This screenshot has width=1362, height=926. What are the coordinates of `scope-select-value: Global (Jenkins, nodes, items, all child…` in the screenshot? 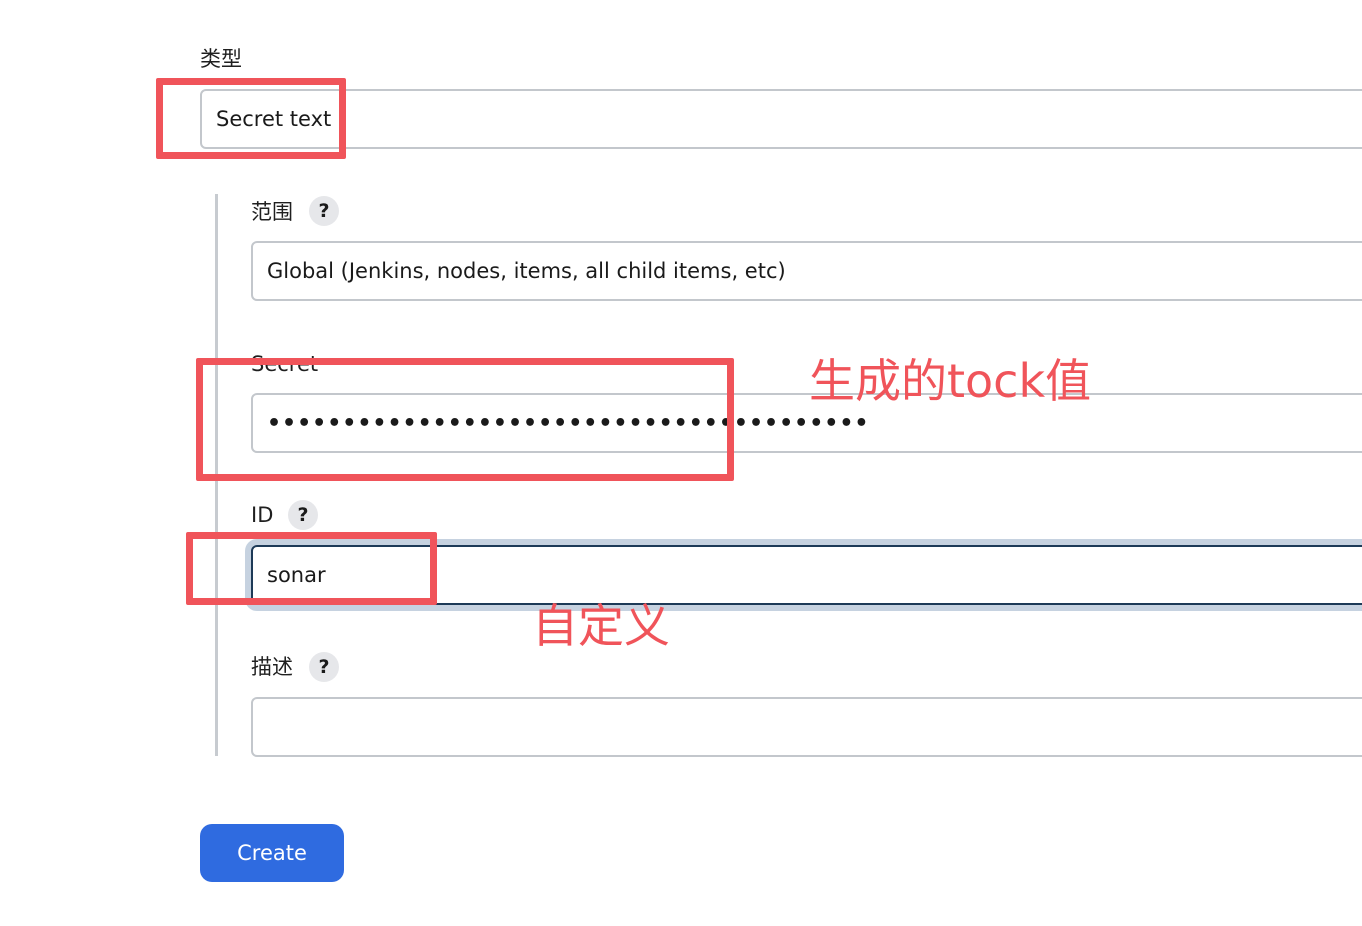 It's located at (526, 271).